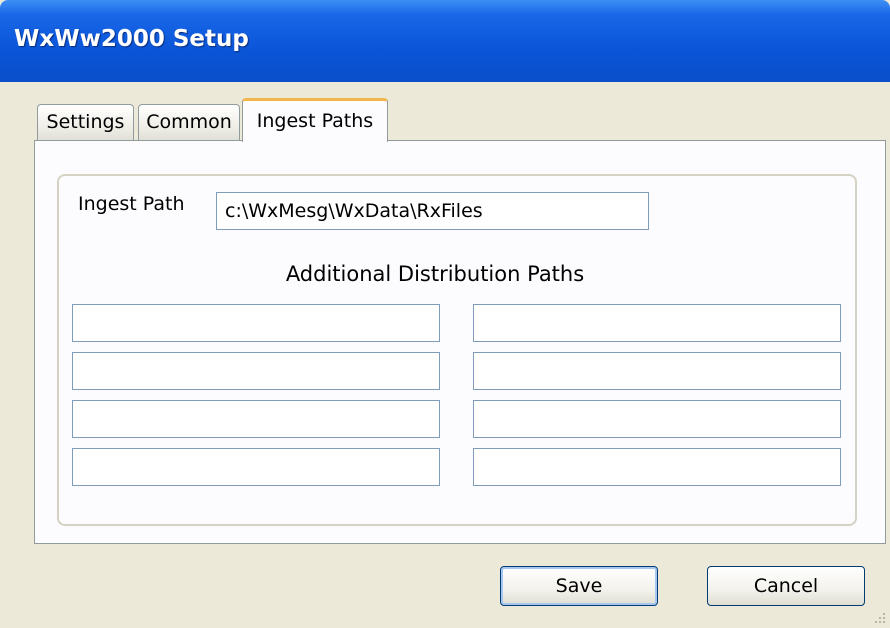 This screenshot has width=890, height=628. Describe the element at coordinates (315, 120) in the screenshot. I see `tab-ingest-paths: Ingest Paths` at that location.